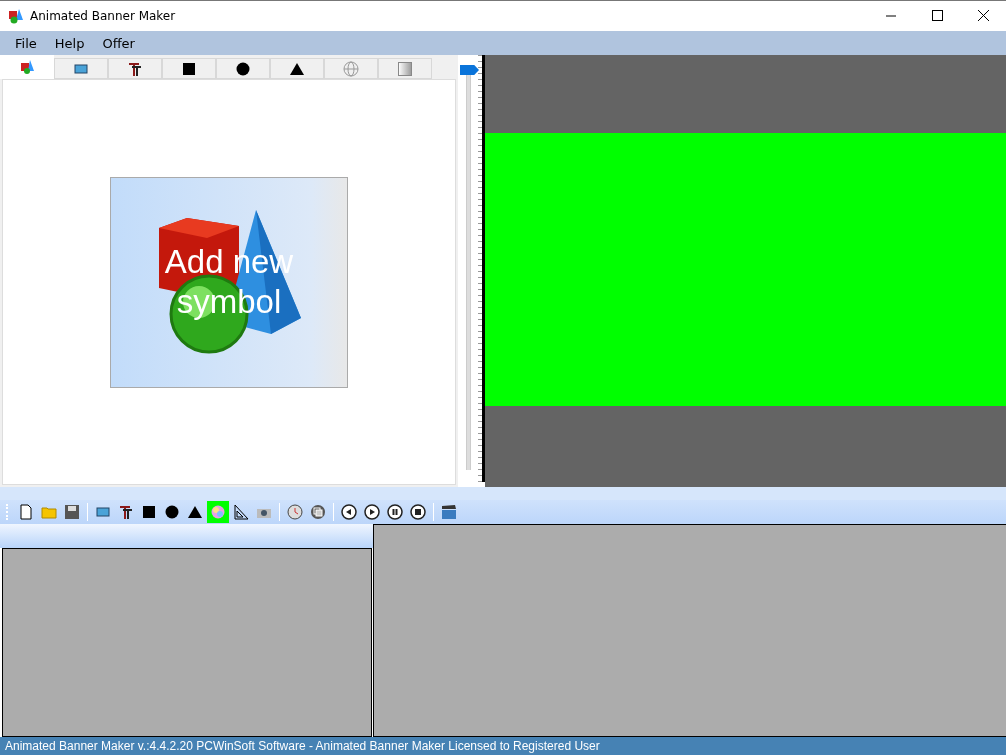 This screenshot has width=1006, height=755. I want to click on triangle-icon, so click(195, 512).